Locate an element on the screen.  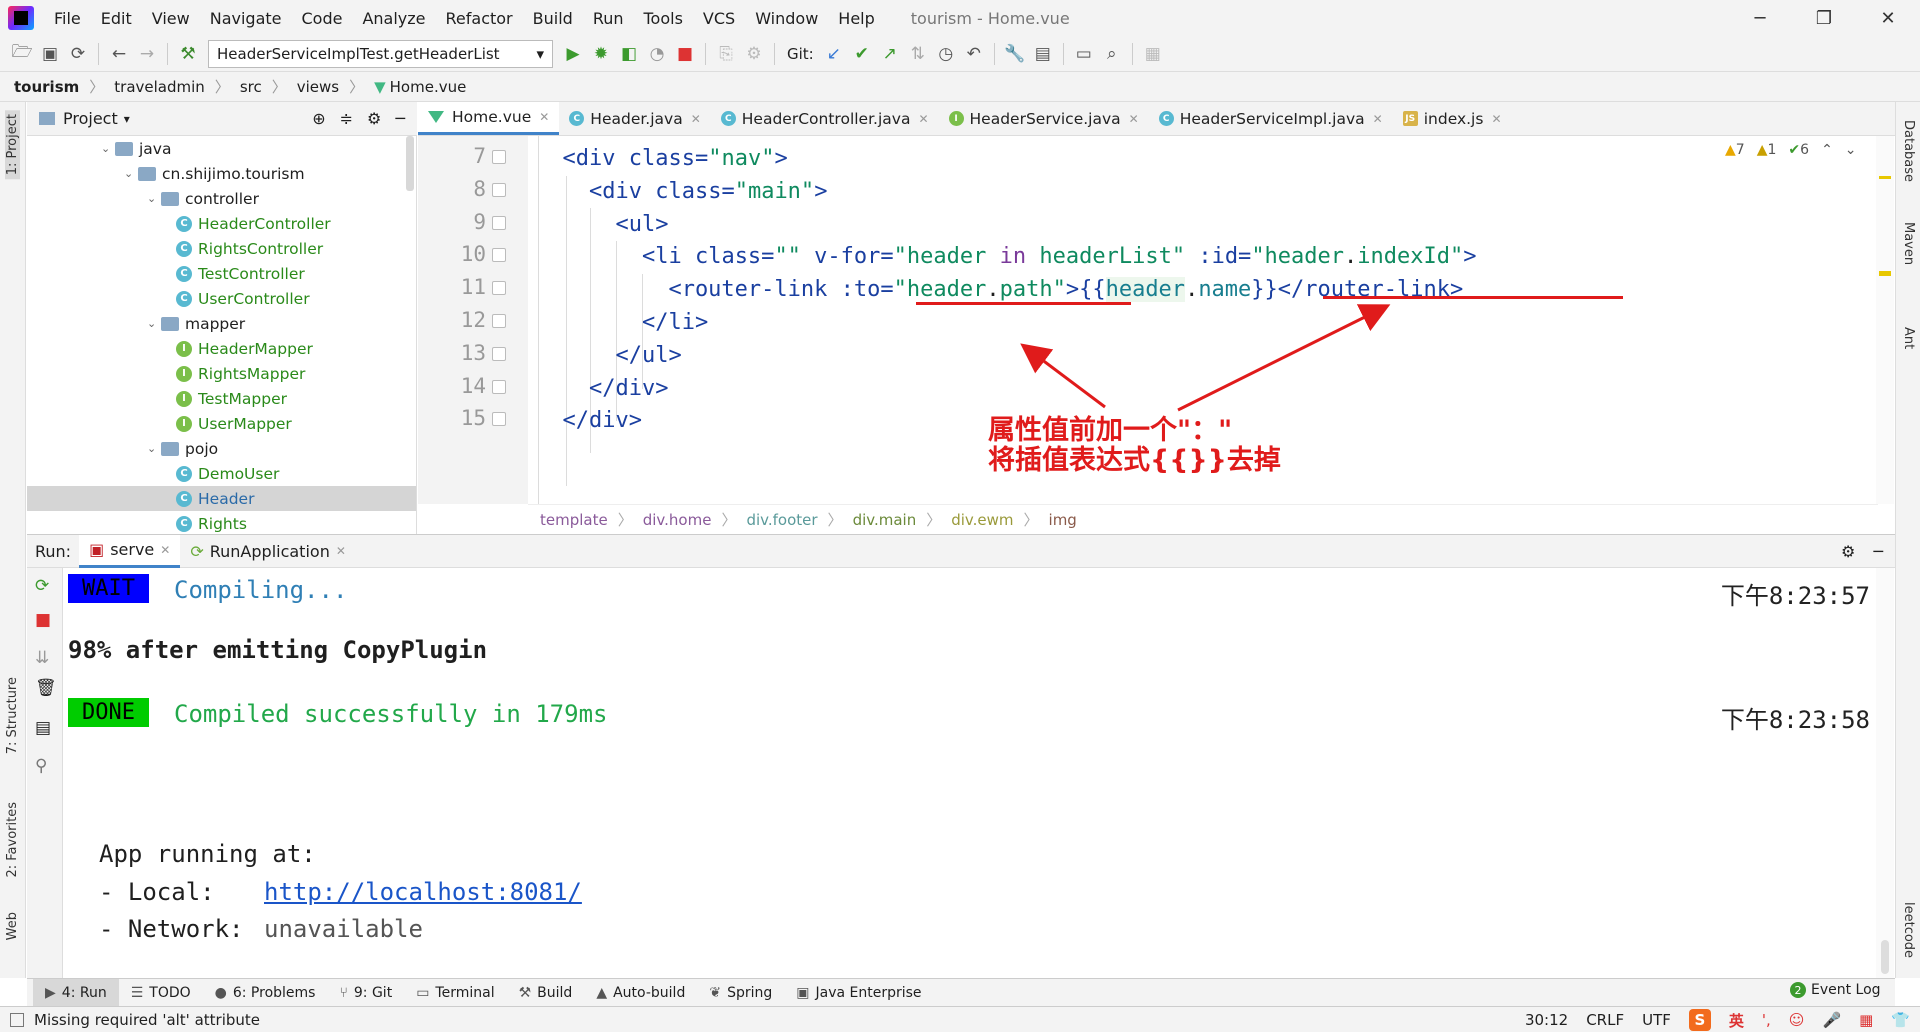
project-structure-icon: ▤ is located at coordinates (1043, 54).